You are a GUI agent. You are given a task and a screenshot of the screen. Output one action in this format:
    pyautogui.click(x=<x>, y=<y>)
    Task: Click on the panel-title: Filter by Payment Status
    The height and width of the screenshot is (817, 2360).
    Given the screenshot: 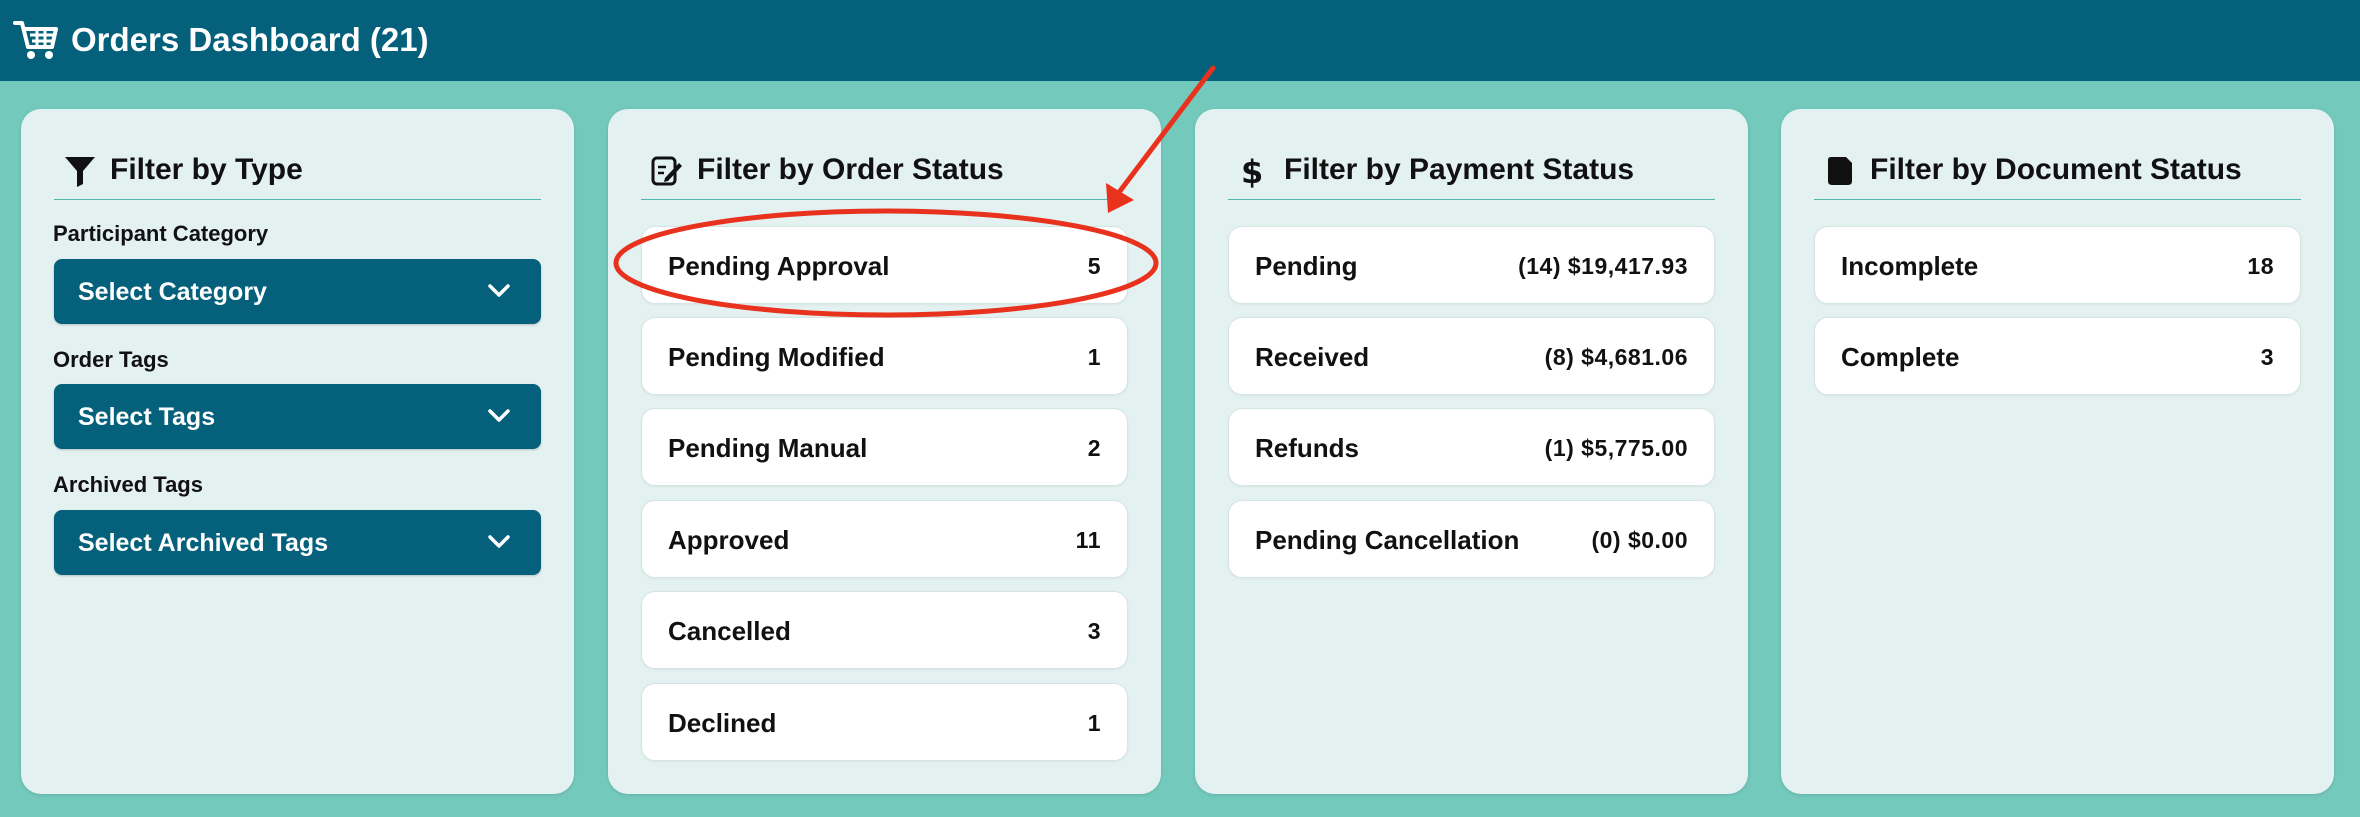 What is the action you would take?
    pyautogui.click(x=1459, y=169)
    